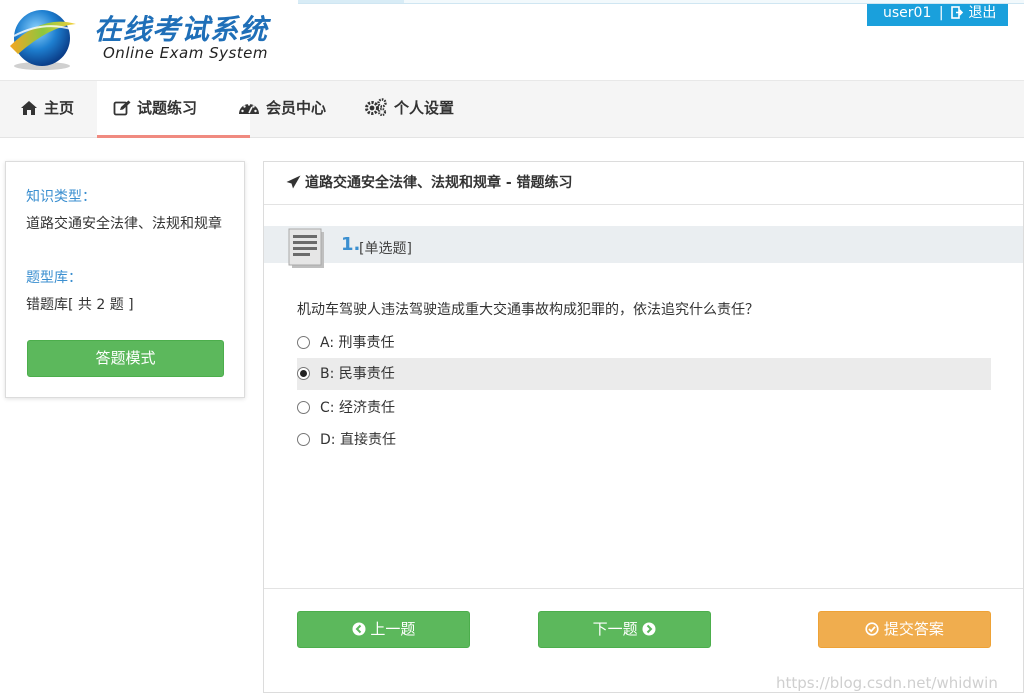  I want to click on option-a: A: 刑事责任, so click(644, 343).